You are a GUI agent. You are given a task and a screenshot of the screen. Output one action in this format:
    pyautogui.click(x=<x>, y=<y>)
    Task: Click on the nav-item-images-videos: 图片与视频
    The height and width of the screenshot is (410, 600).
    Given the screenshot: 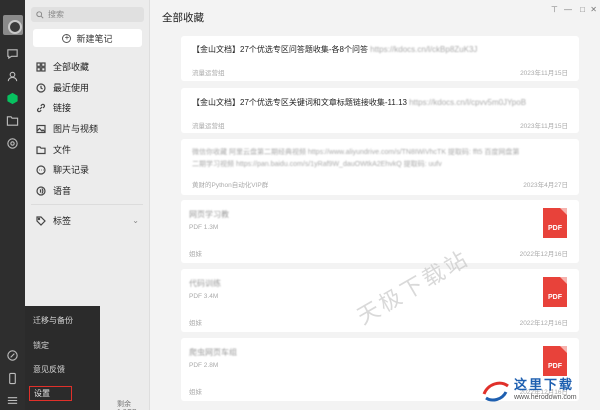 What is the action you would take?
    pyautogui.click(x=87, y=128)
    